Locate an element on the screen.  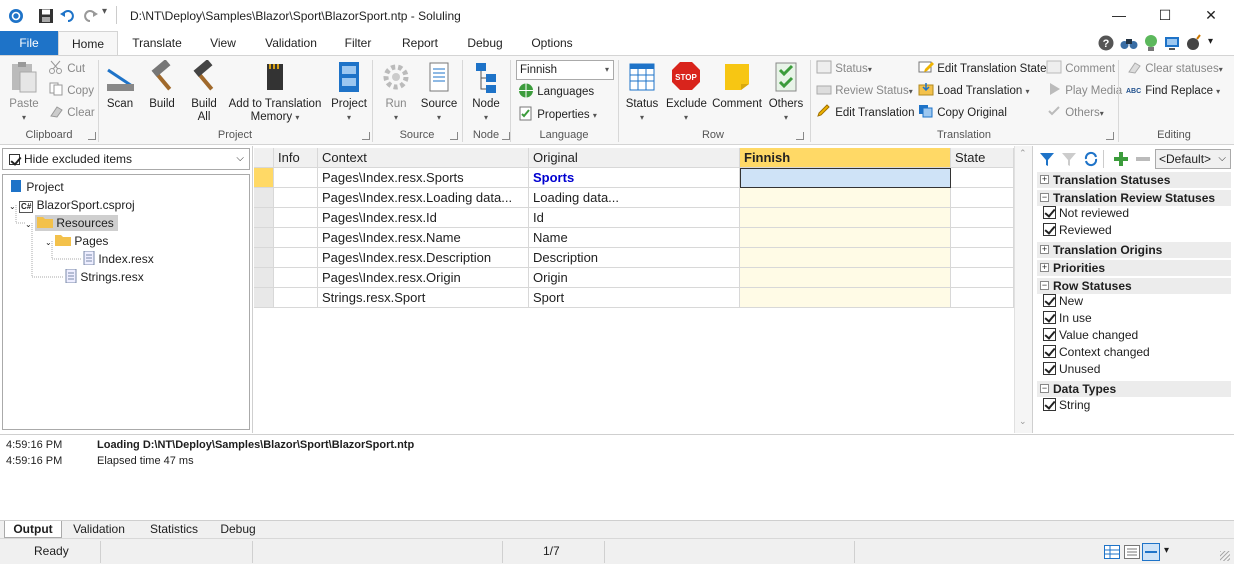
context-cell: Pages\Index.resx.Sports is located at coordinates (423, 178).